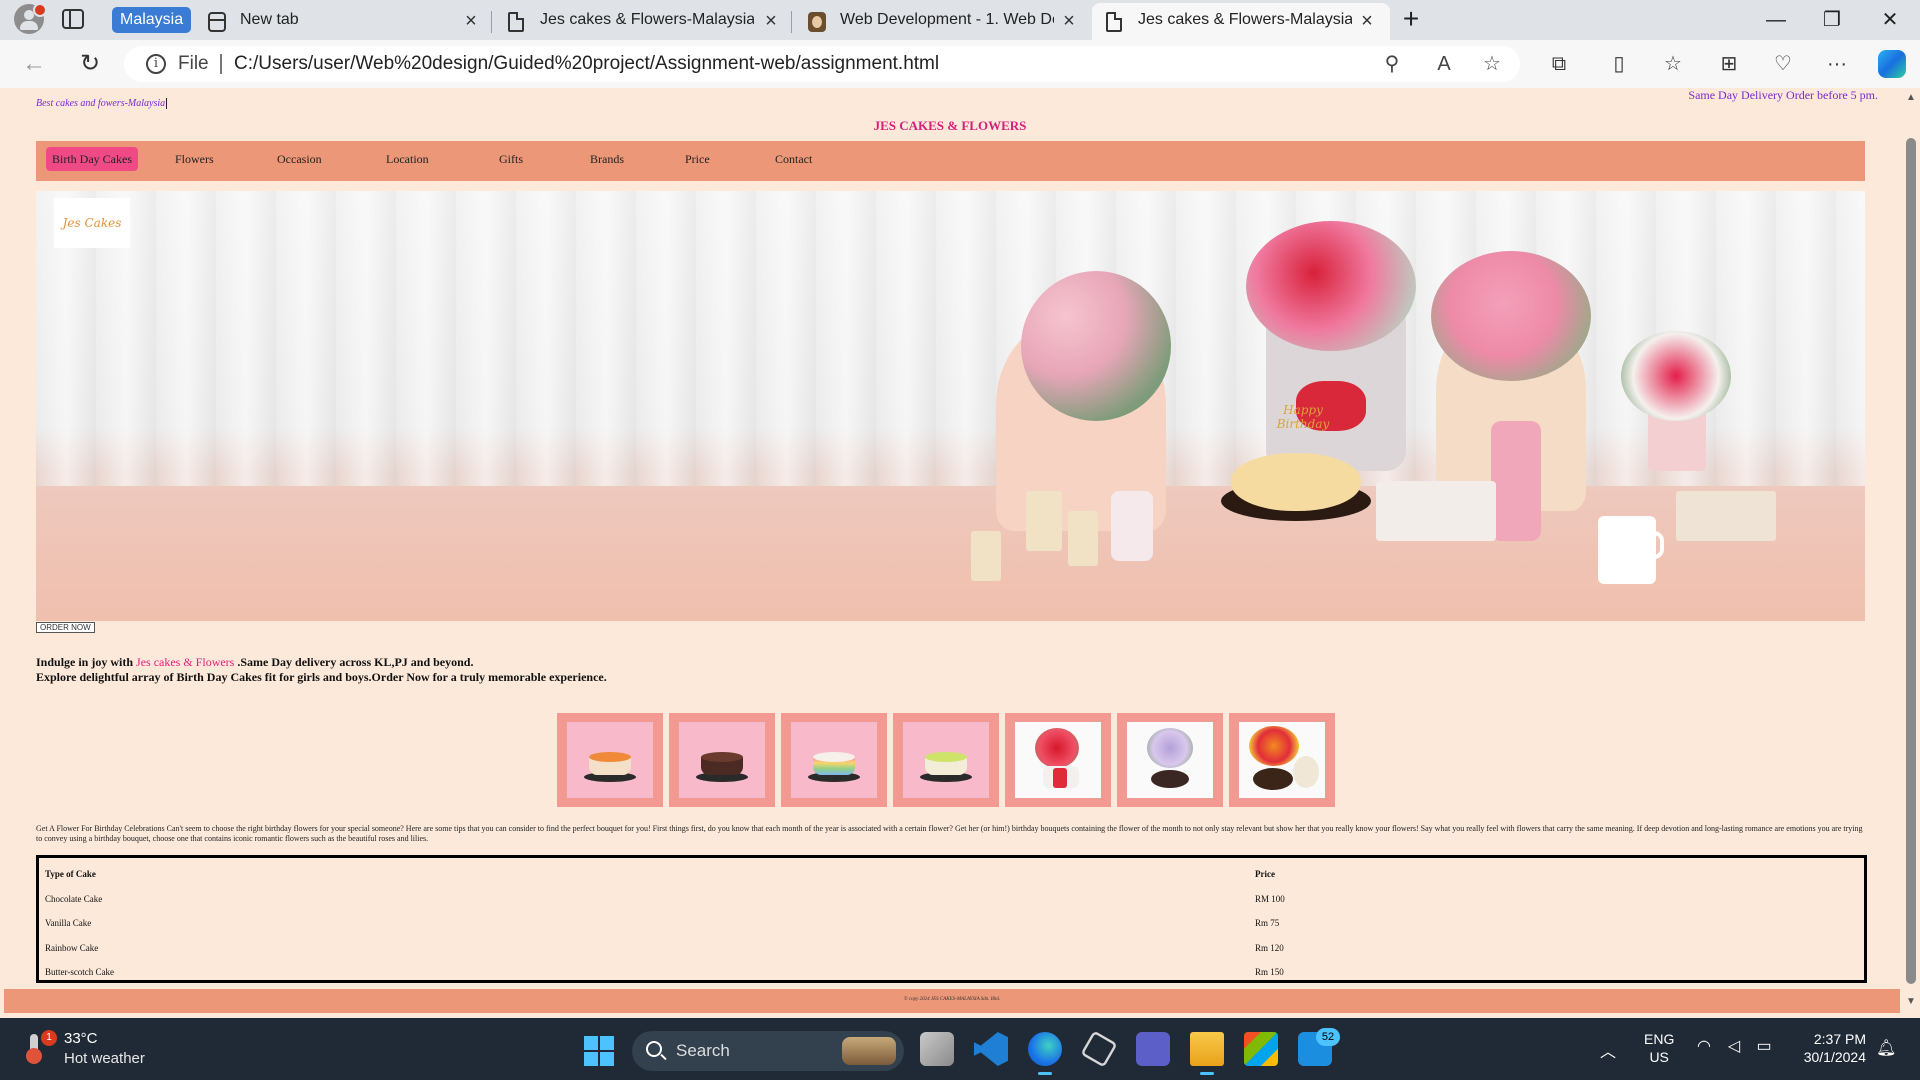 This screenshot has width=1920, height=1080. What do you see at coordinates (1619, 64) in the screenshot?
I see `split-screen-icon: ▯` at bounding box center [1619, 64].